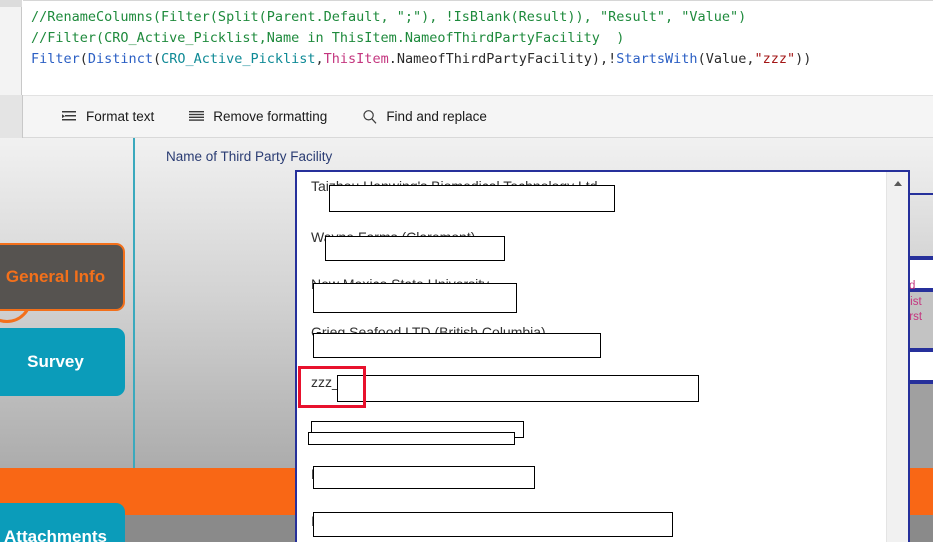 The image size is (933, 542). What do you see at coordinates (55, 534) in the screenshot?
I see `sidebar-item-label: Attachments` at bounding box center [55, 534].